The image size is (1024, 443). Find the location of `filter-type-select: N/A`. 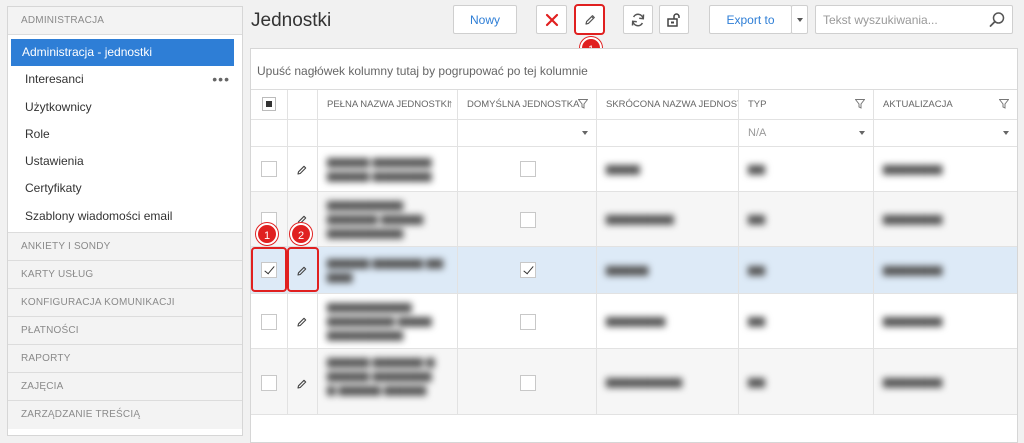

filter-type-select: N/A is located at coordinates (806, 133).